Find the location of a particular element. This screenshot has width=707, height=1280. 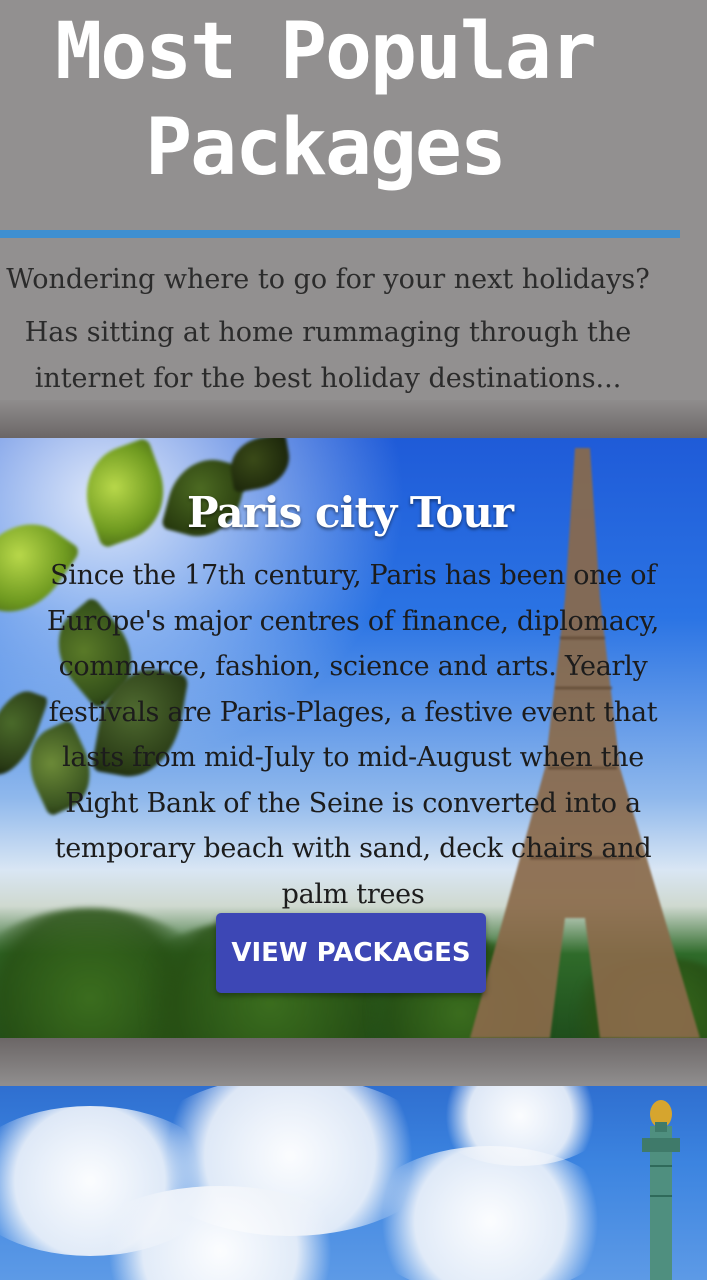

section-shadow-bottom is located at coordinates (353, 1061).